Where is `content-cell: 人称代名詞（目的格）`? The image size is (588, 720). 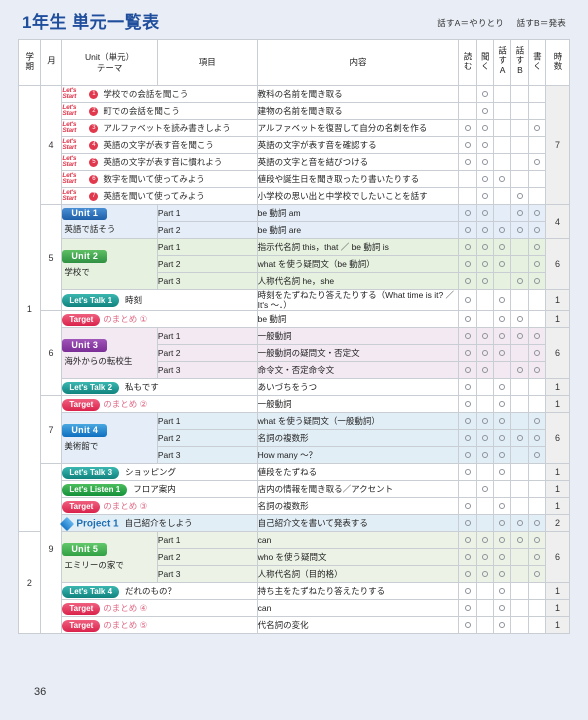
content-cell: 人称代名詞（目的格） is located at coordinates (358, 574).